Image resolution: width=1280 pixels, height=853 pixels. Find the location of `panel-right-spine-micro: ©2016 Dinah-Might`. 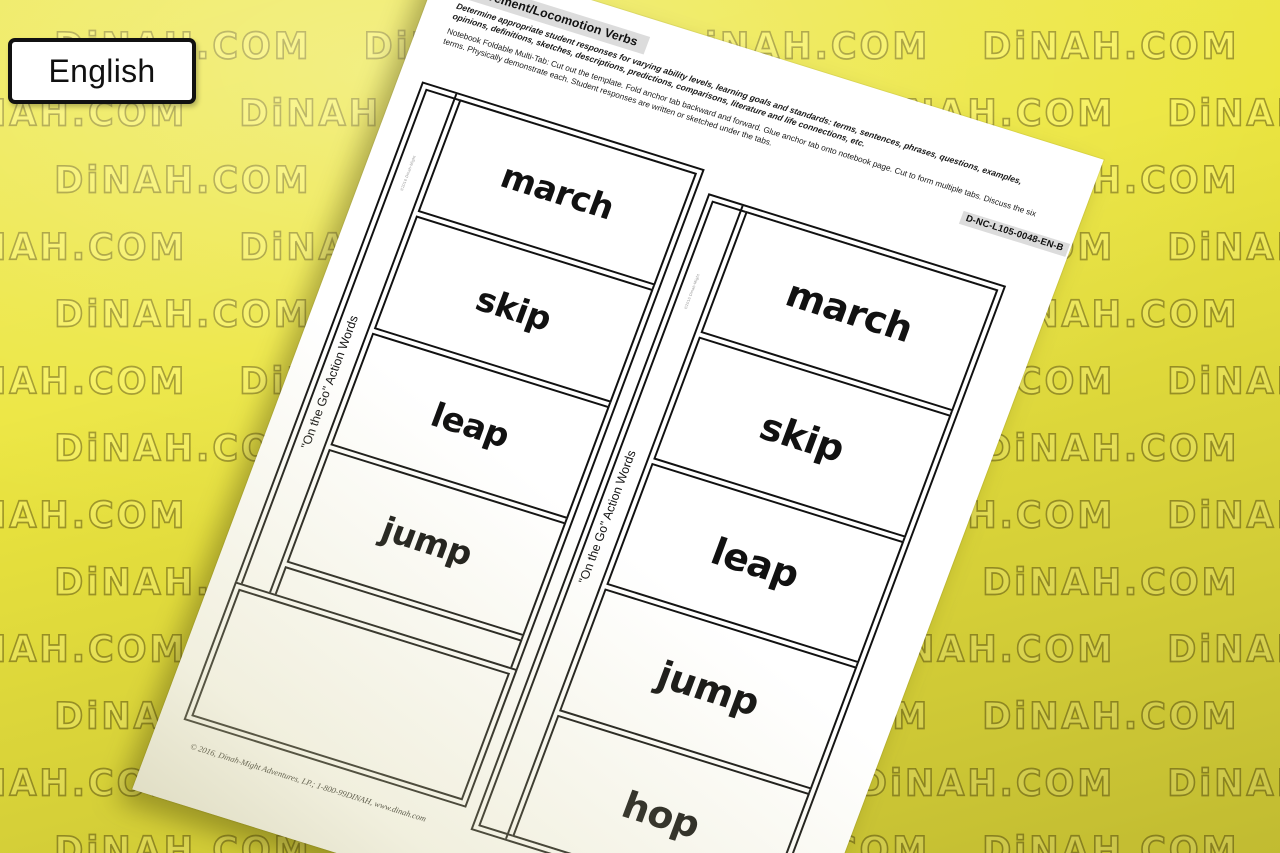

panel-right-spine-micro: ©2016 Dinah-Might is located at coordinates (691, 291).